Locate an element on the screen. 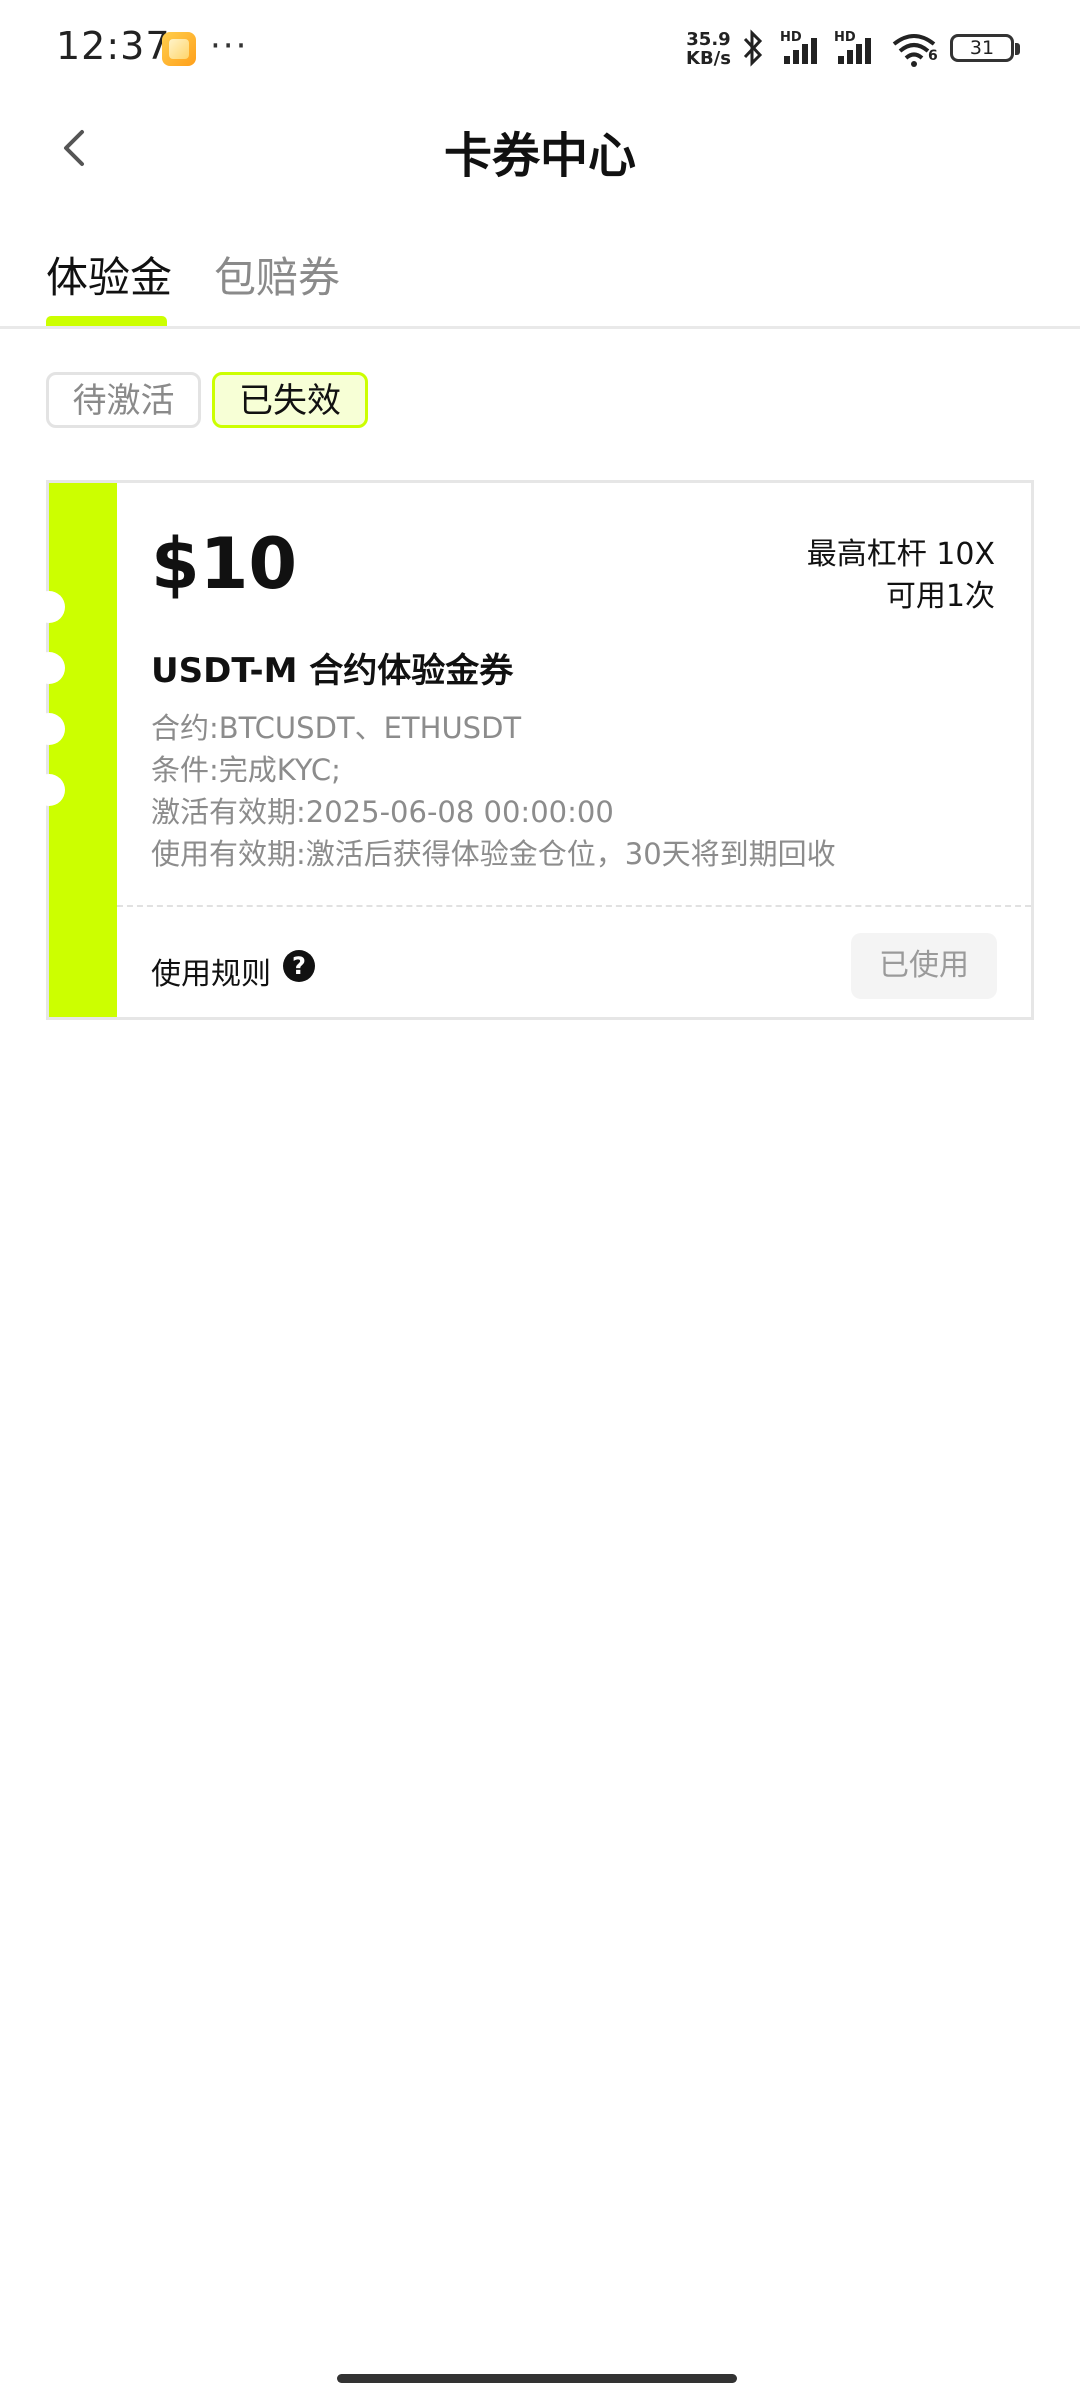  network-speed: 35.9 KB/s is located at coordinates (708, 49).